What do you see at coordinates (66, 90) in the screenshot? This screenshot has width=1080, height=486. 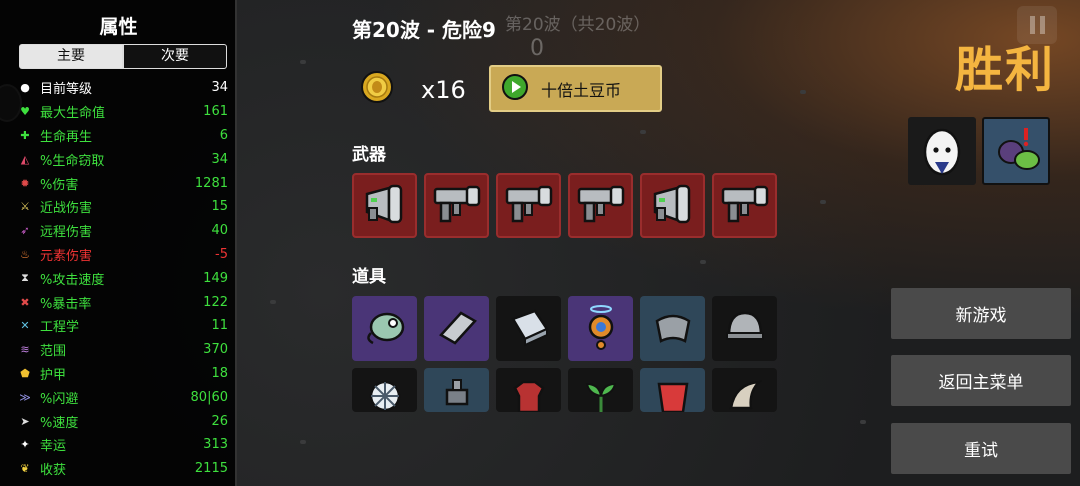 I see `stat-name: 目前等级` at bounding box center [66, 90].